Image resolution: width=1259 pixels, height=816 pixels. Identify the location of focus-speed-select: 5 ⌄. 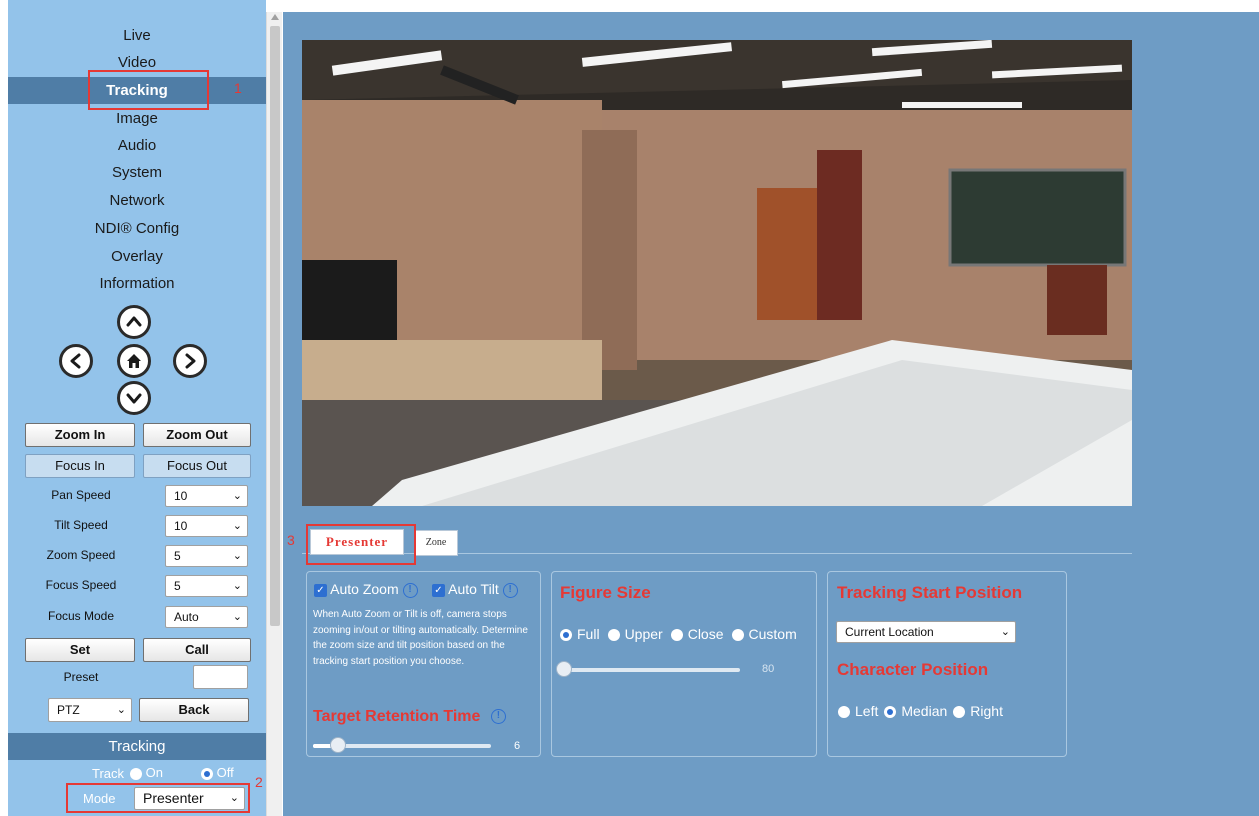
(206, 586).